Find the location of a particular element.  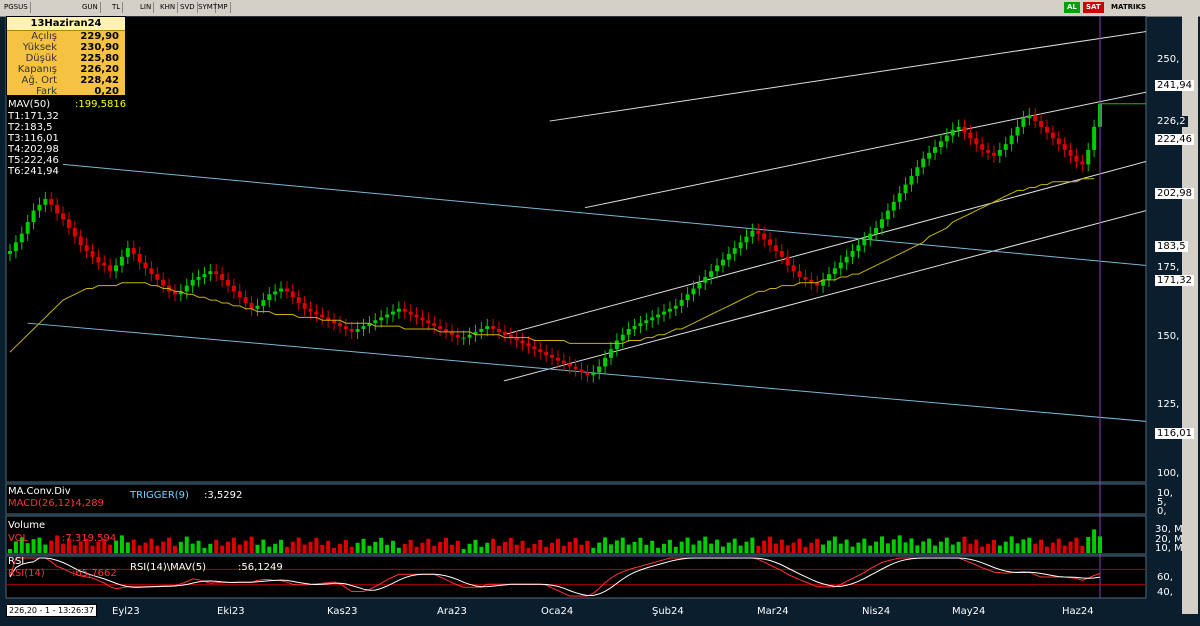

y-tick: 125, is located at coordinates (1168, 404).